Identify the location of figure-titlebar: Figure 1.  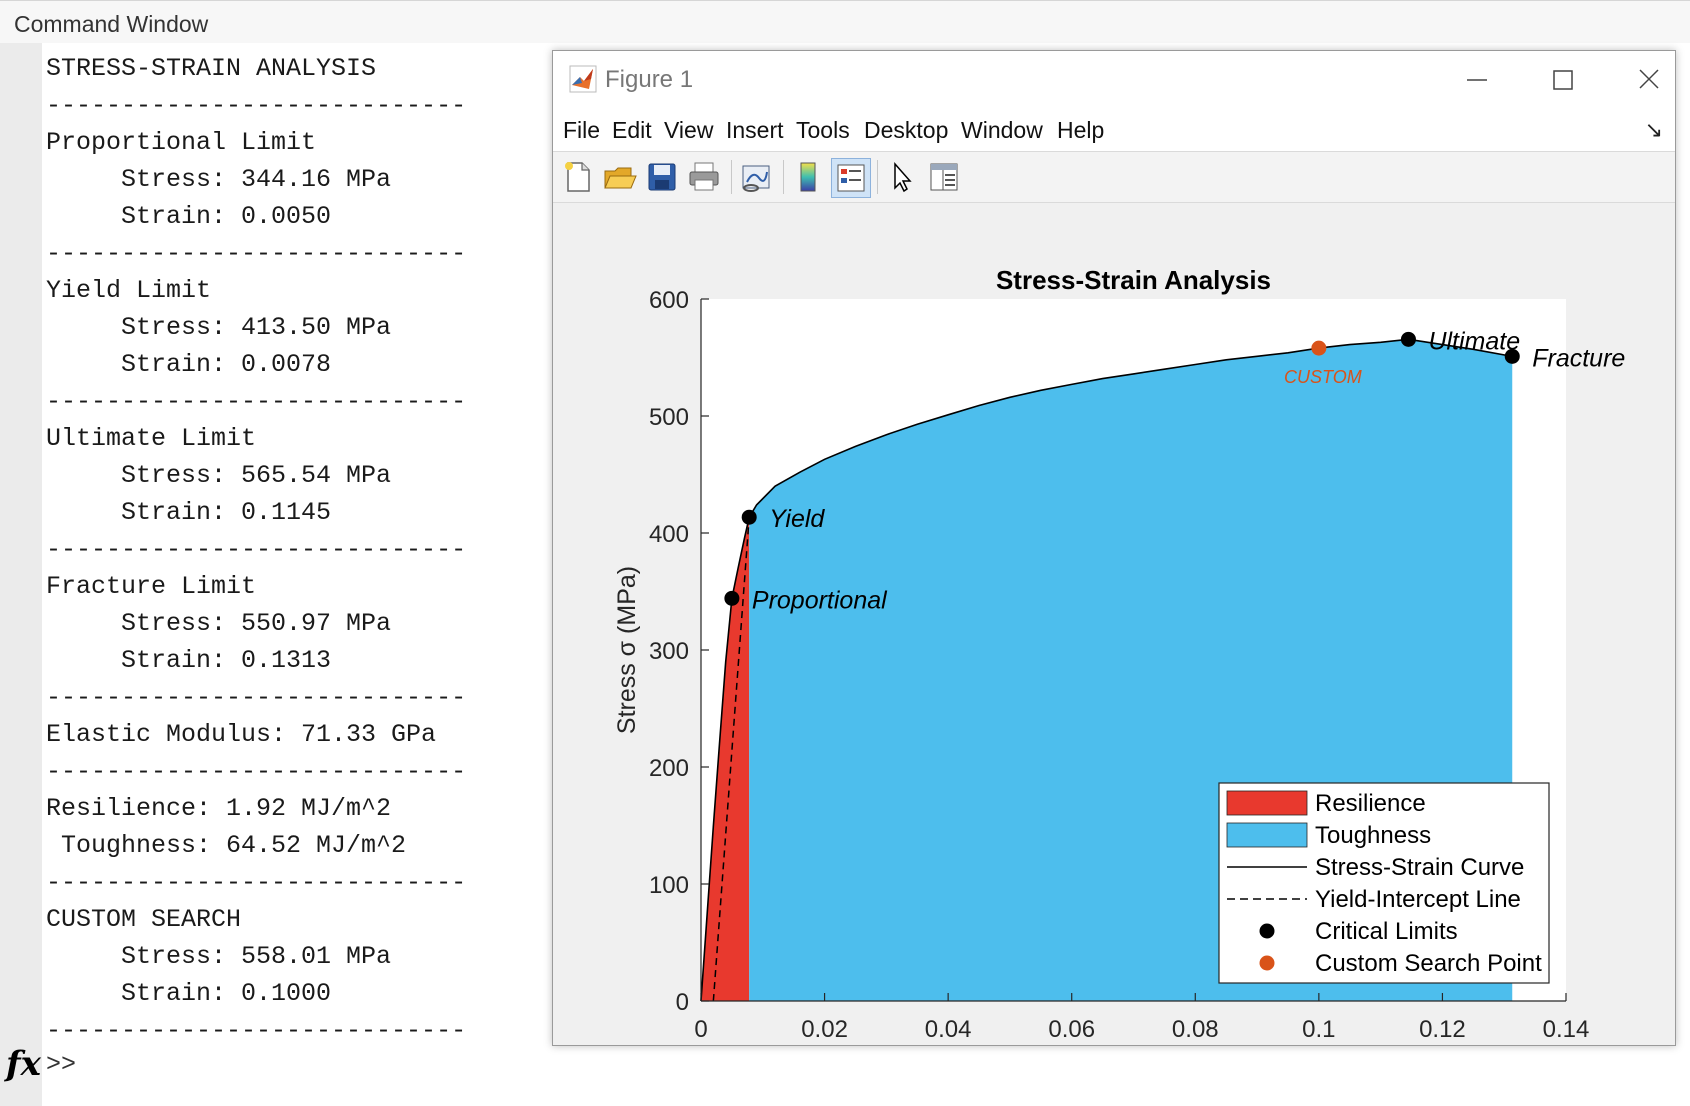
(1114, 80).